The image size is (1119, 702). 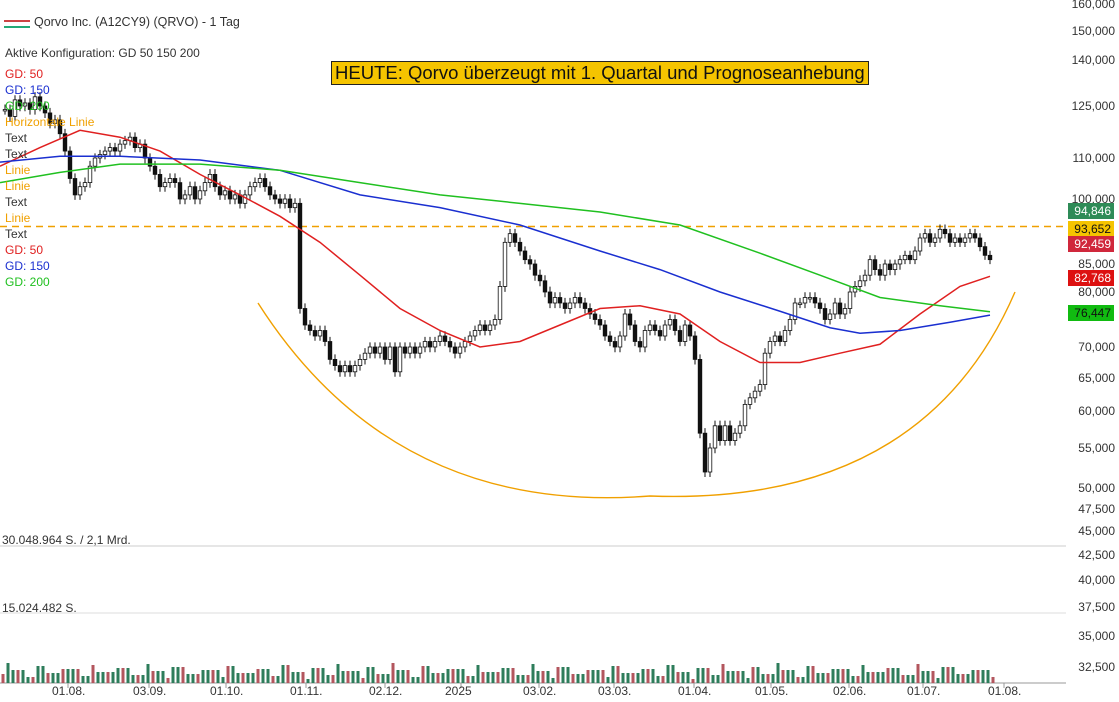 I want to click on config-label: Aktive Konfiguration: GD 50 150 200, so click(x=102, y=53).